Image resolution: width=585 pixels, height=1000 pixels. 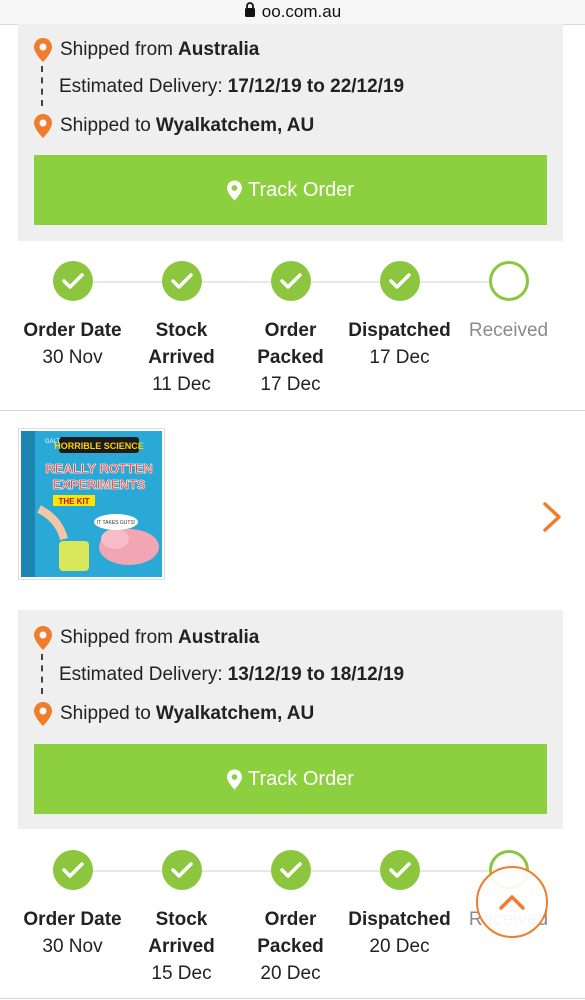 What do you see at coordinates (508, 281) in the screenshot?
I see `pending-circle-icon` at bounding box center [508, 281].